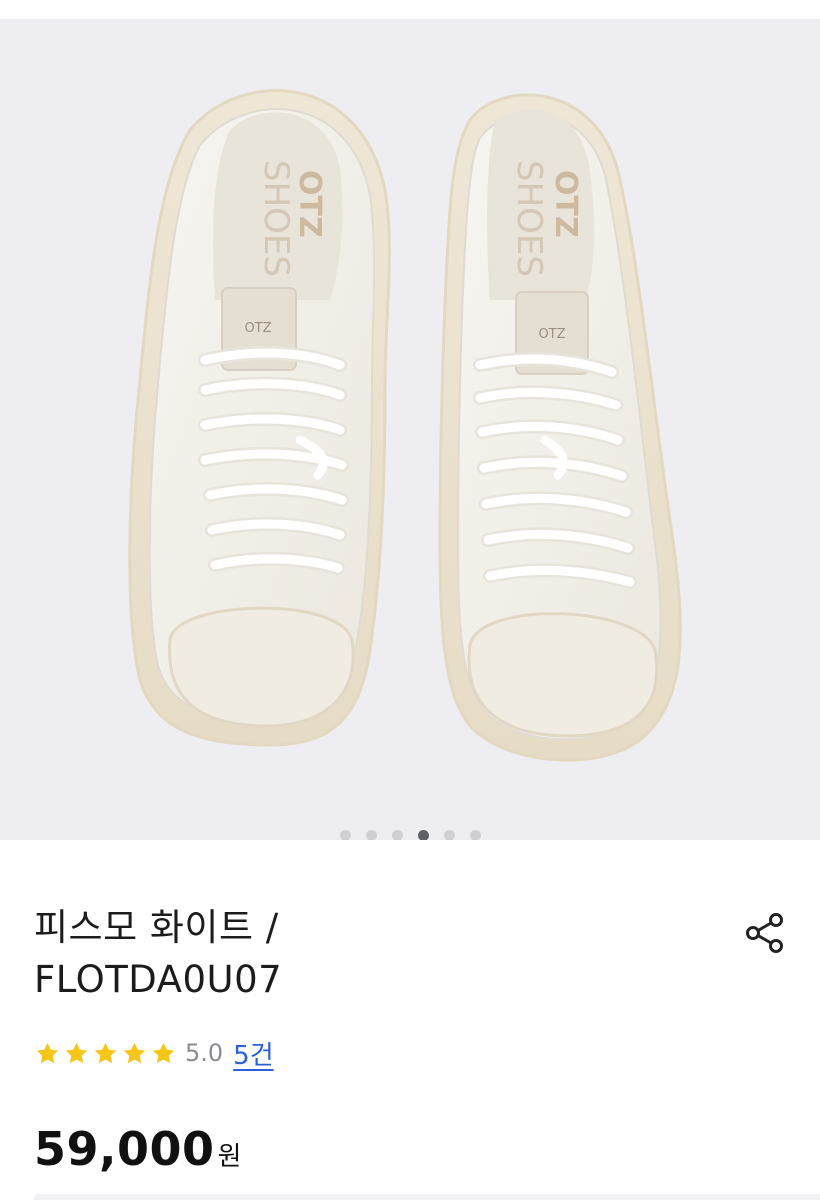 The image size is (820, 1200). What do you see at coordinates (124, 1149) in the screenshot?
I see `price-value: 59,000` at bounding box center [124, 1149].